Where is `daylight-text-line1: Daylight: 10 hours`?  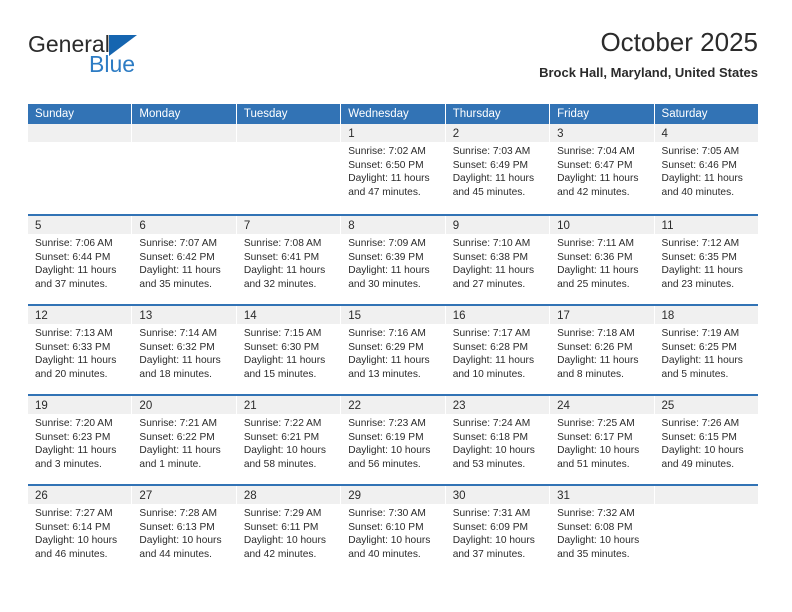 daylight-text-line1: Daylight: 10 hours is located at coordinates (389, 450).